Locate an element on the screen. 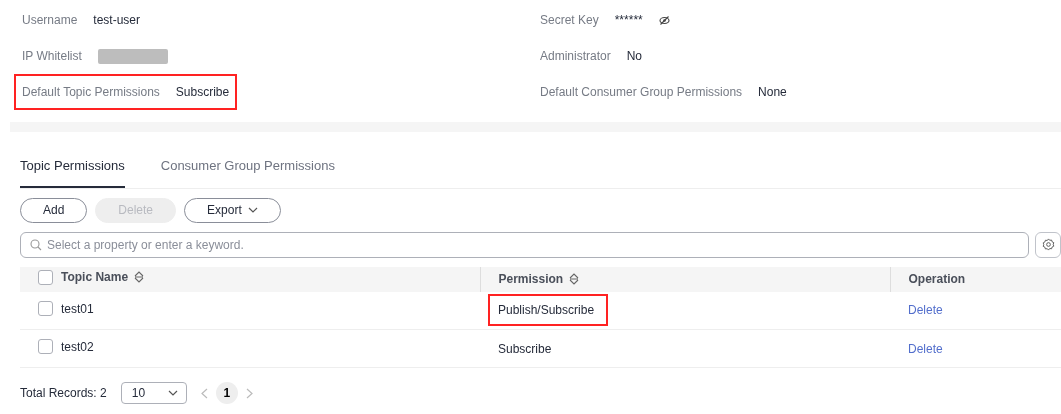 This screenshot has height=414, width=1061. tab: Consumer Group Permissions is located at coordinates (247, 172).